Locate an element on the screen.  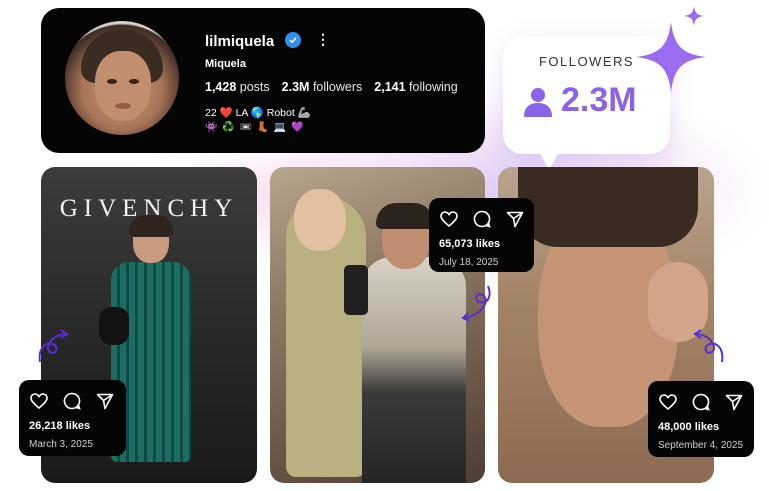
followers-stat: 2.3M followers is located at coordinates (322, 87).